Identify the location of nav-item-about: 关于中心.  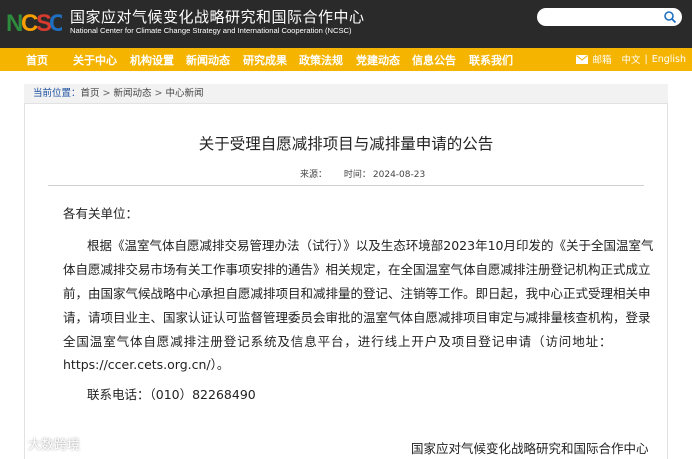
(95, 60).